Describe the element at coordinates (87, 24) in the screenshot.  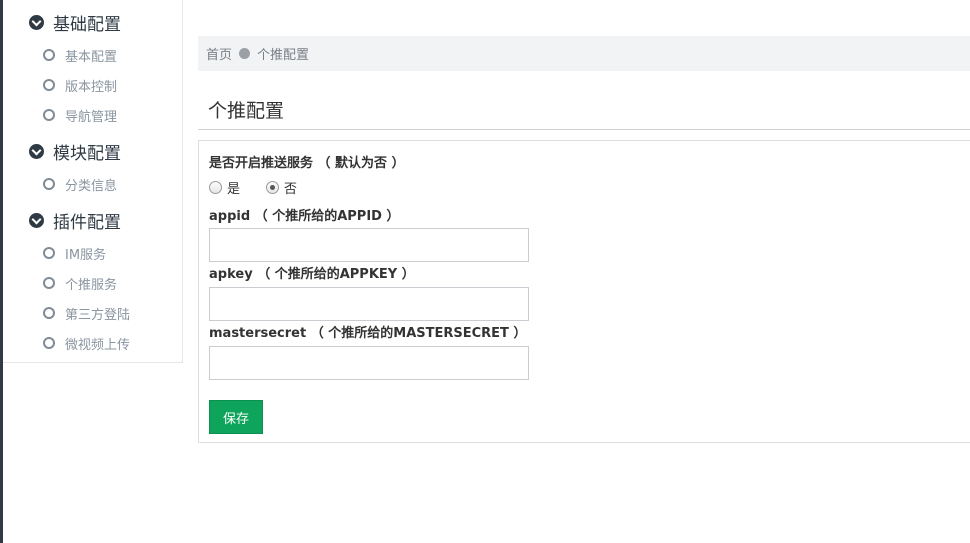
I see `group-label: 基础配置` at that location.